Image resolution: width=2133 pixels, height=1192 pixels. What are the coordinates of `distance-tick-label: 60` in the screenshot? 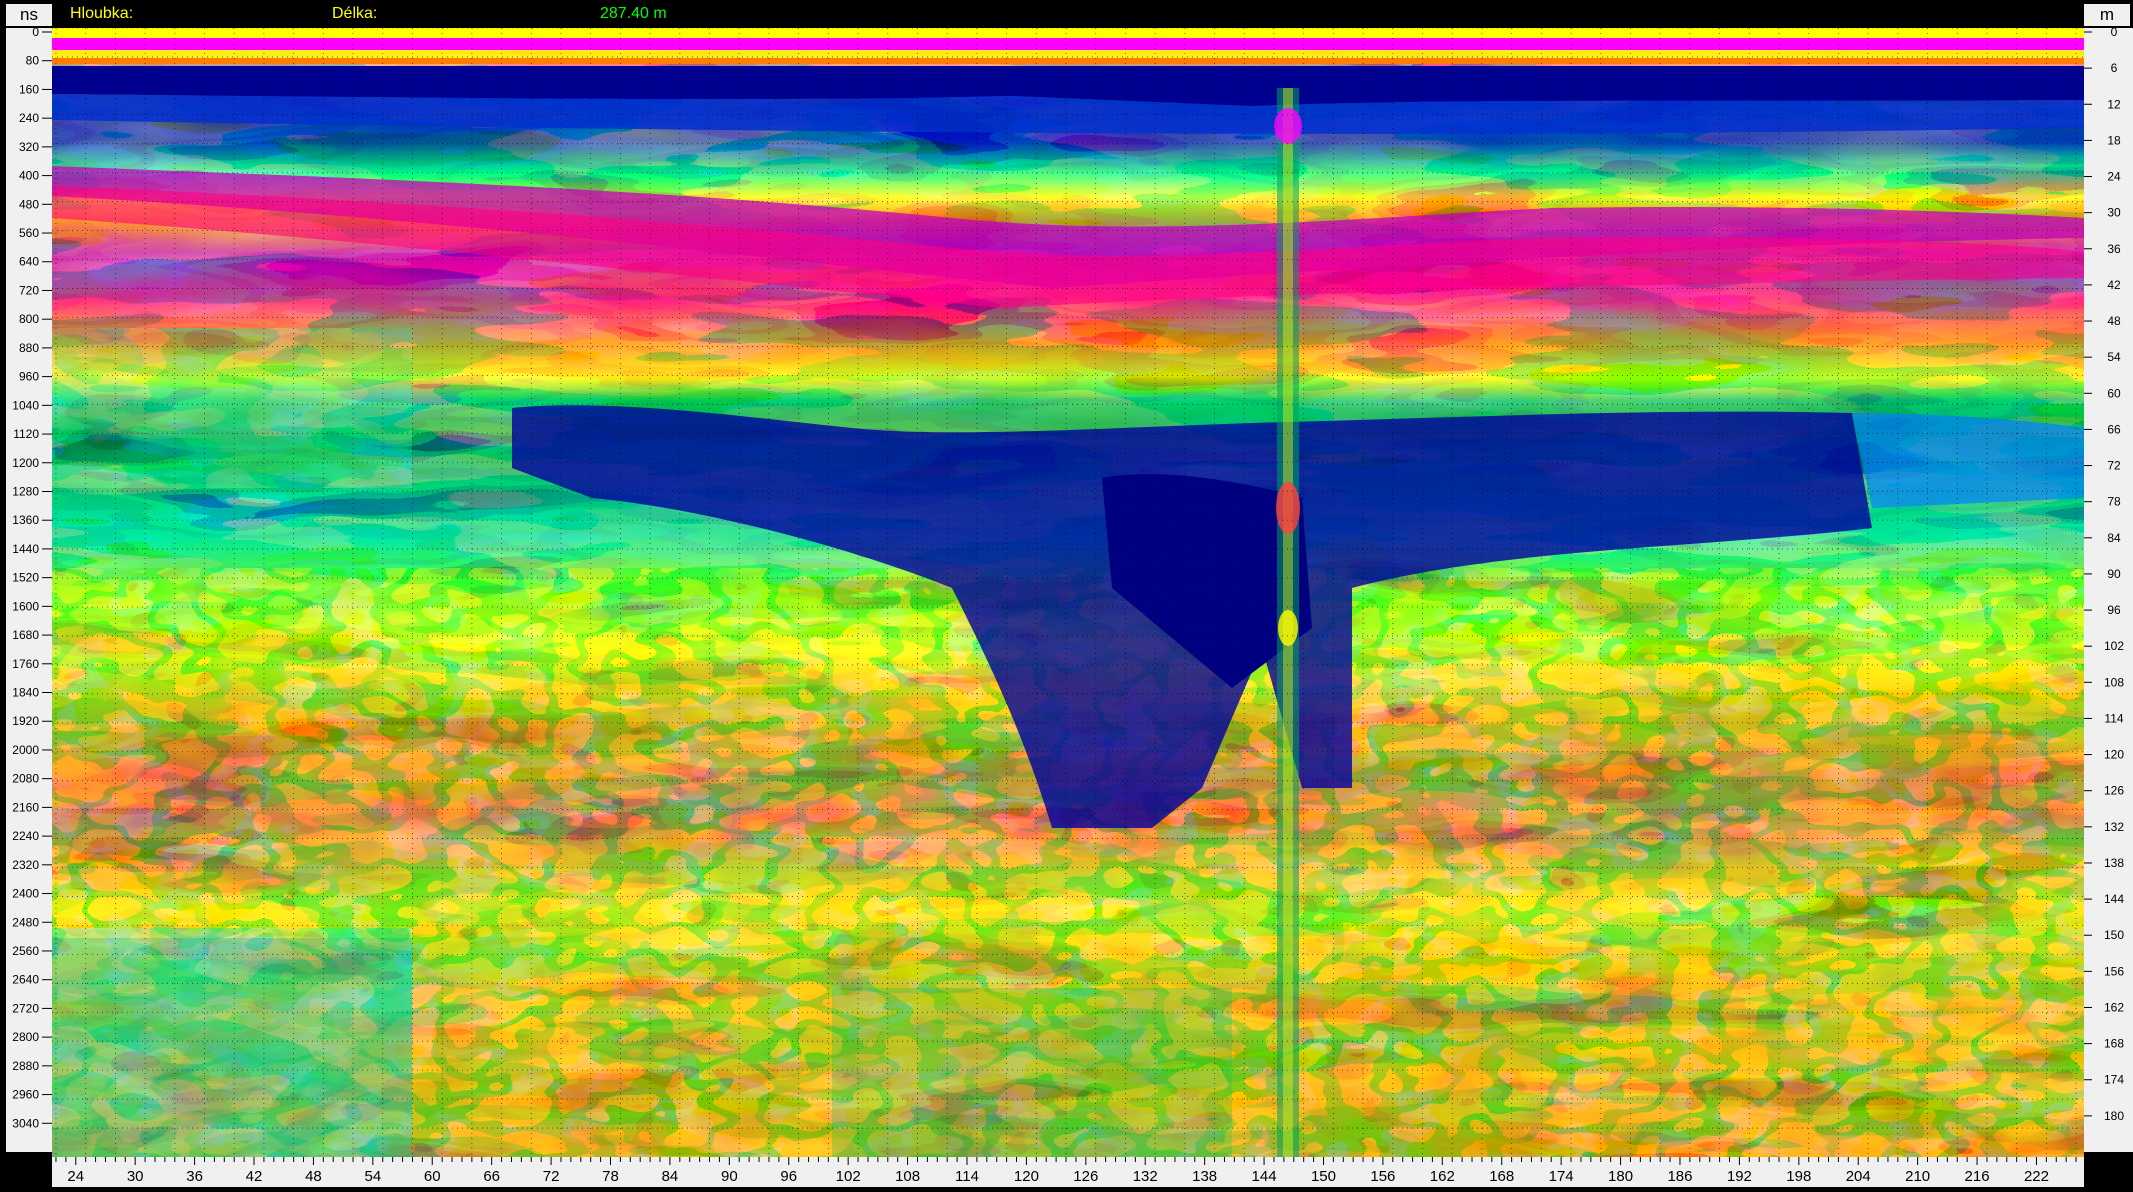 It's located at (432, 1176).